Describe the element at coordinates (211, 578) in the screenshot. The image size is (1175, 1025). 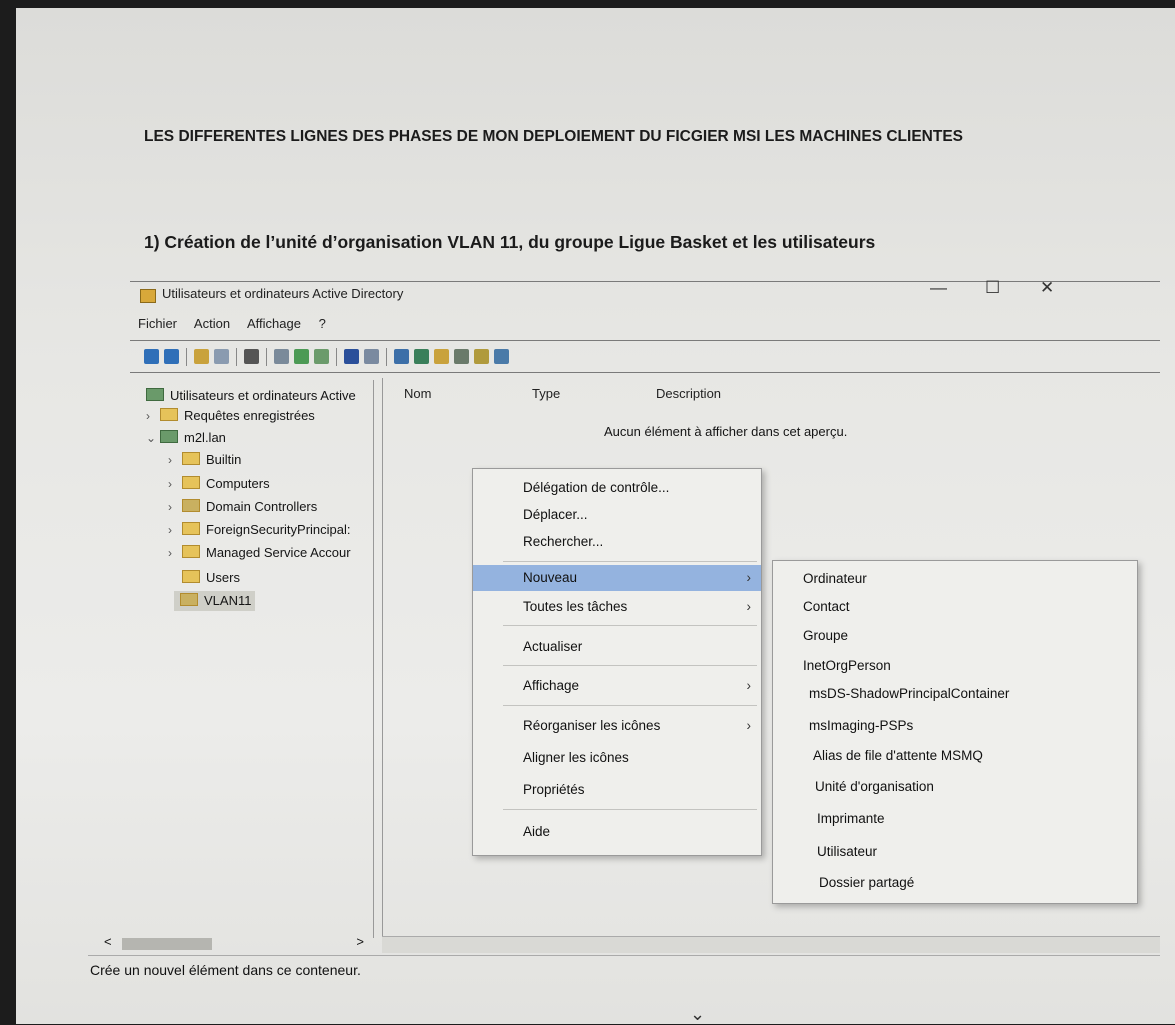
I see `tree-users: Users` at that location.